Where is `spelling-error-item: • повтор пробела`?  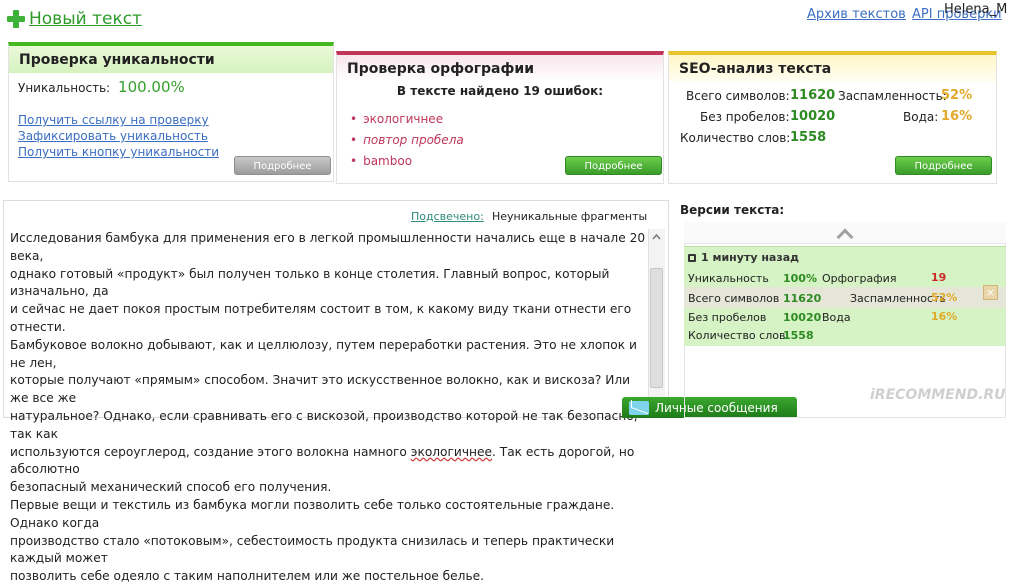
spelling-error-item: • повтор пробела is located at coordinates (407, 140).